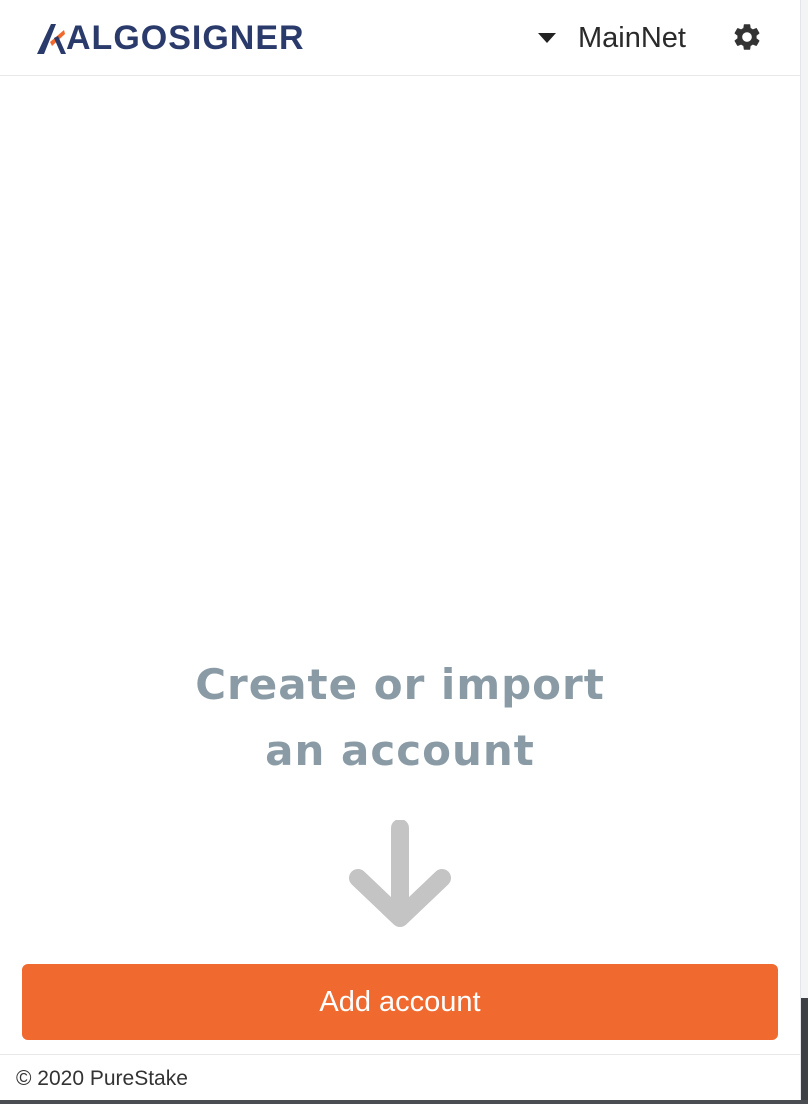 The height and width of the screenshot is (1104, 808). What do you see at coordinates (185, 38) in the screenshot?
I see `brand-name: ALGOSIGNER` at bounding box center [185, 38].